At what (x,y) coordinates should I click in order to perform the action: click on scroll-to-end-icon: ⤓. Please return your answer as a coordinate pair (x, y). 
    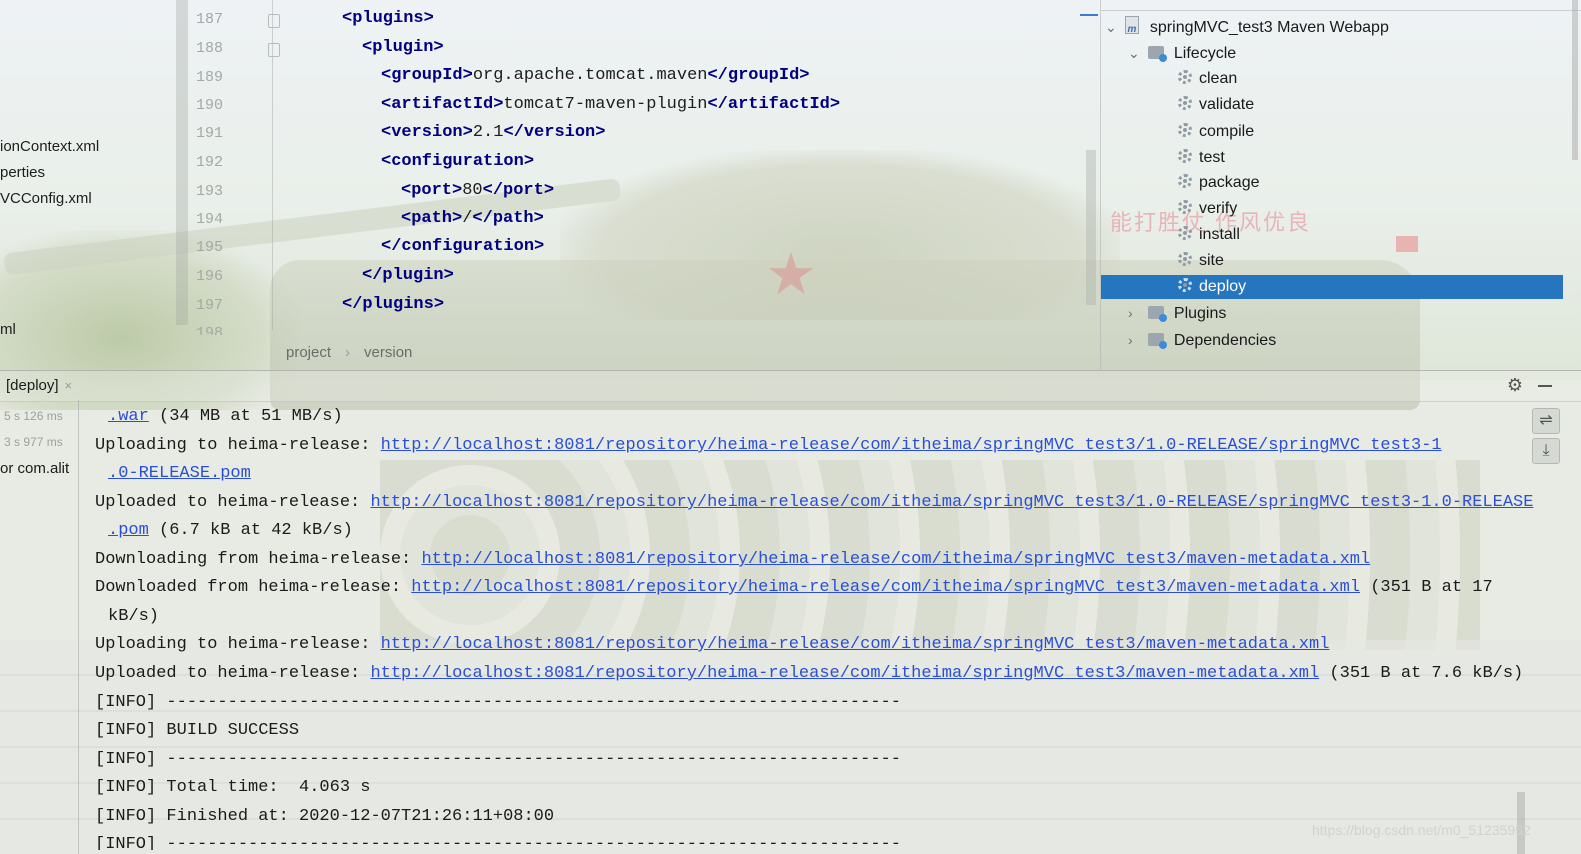
    Looking at the image, I should click on (1546, 451).